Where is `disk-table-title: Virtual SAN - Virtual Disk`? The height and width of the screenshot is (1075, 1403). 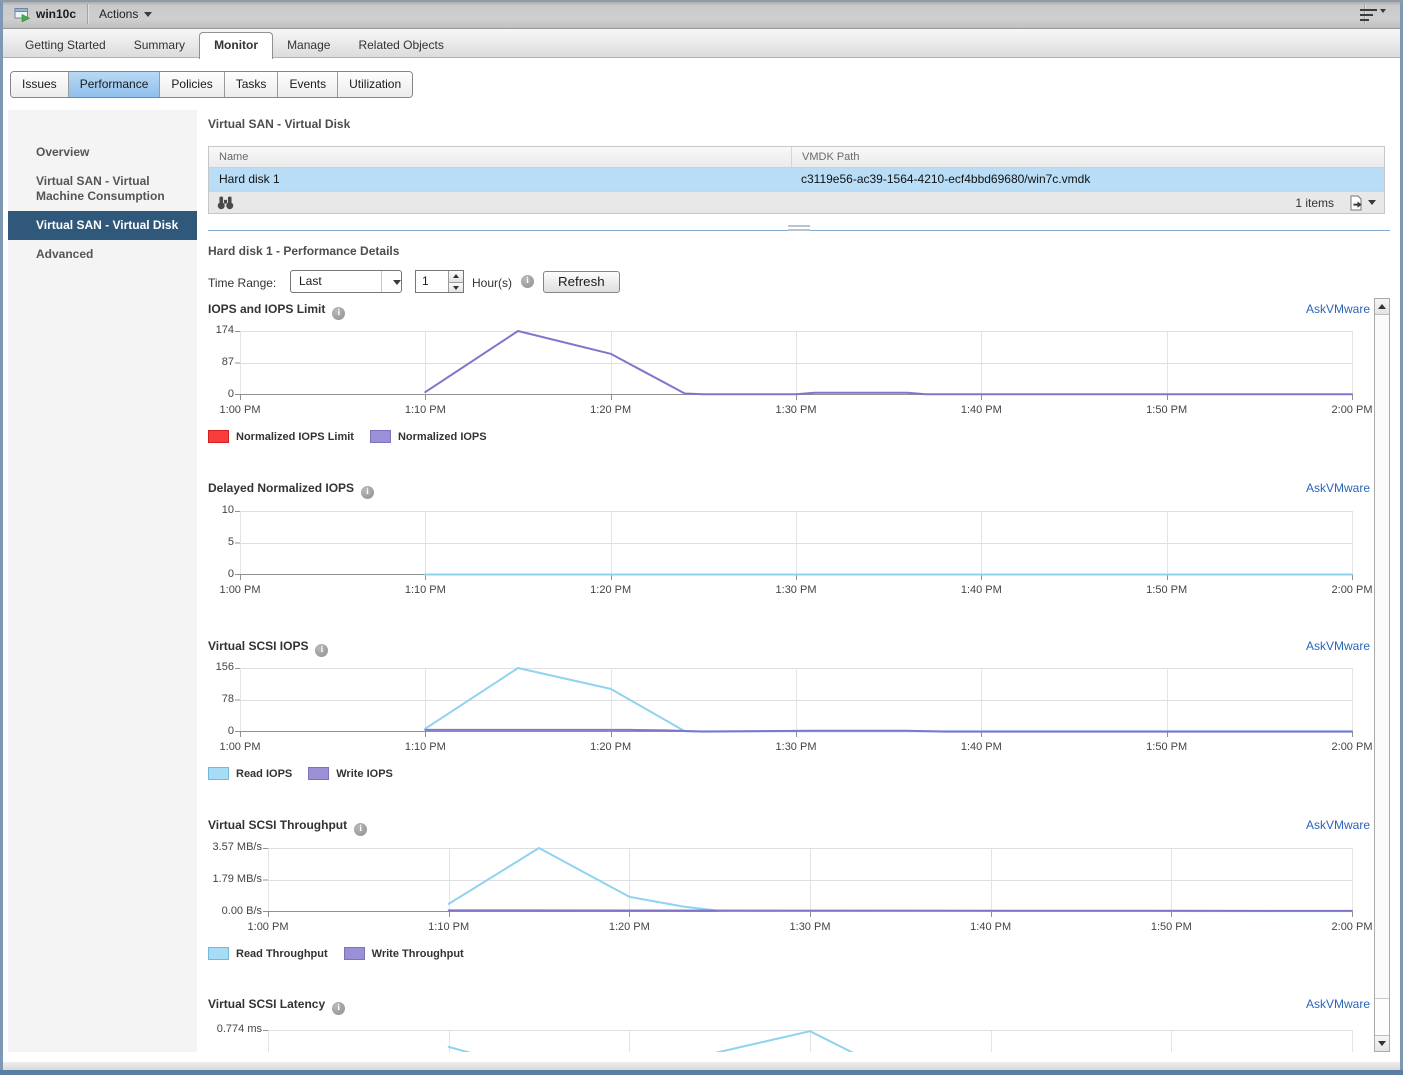 disk-table-title: Virtual SAN - Virtual Disk is located at coordinates (279, 124).